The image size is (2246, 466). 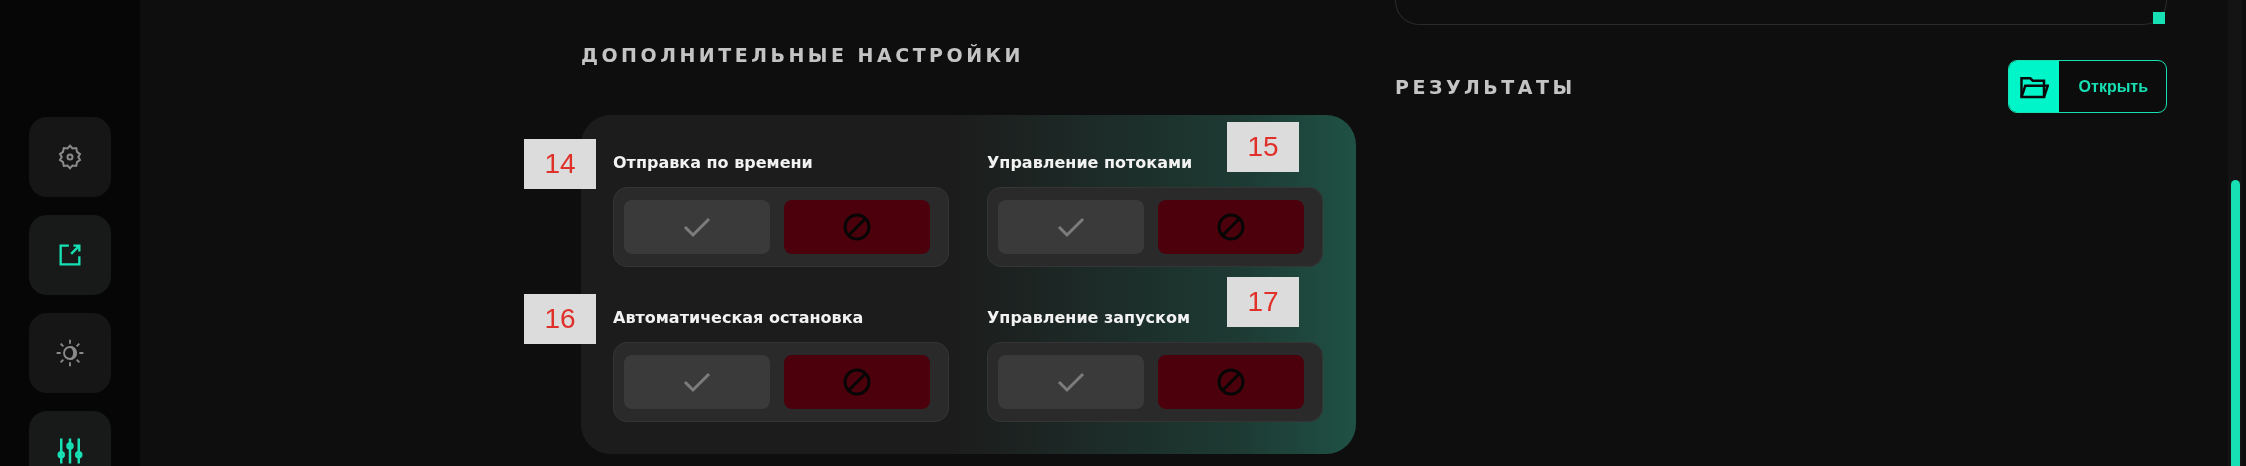 I want to click on resize-handle, so click(x=2159, y=18).